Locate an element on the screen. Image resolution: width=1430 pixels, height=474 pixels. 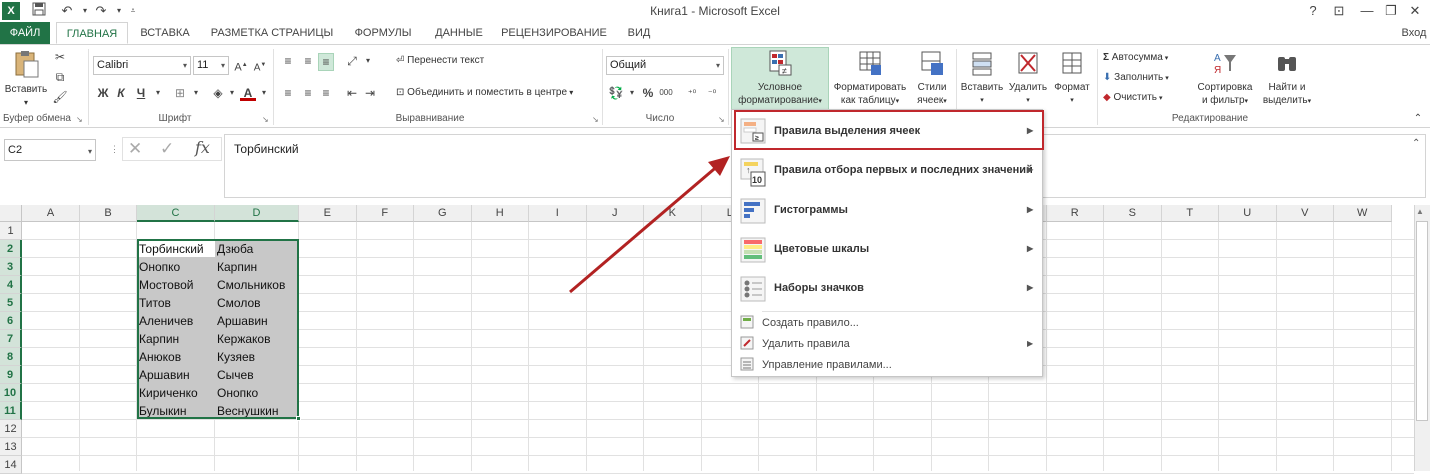
merge-center-button: ⊡ Объединить и поместить в центре ▾ is located at coordinates (484, 93).